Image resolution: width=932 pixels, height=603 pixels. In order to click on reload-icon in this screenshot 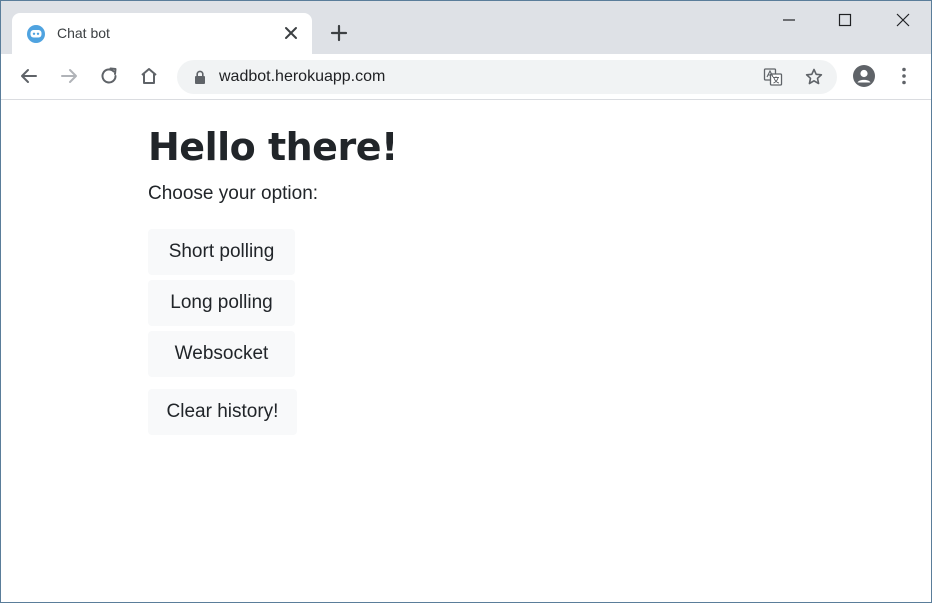, I will do `click(109, 76)`.